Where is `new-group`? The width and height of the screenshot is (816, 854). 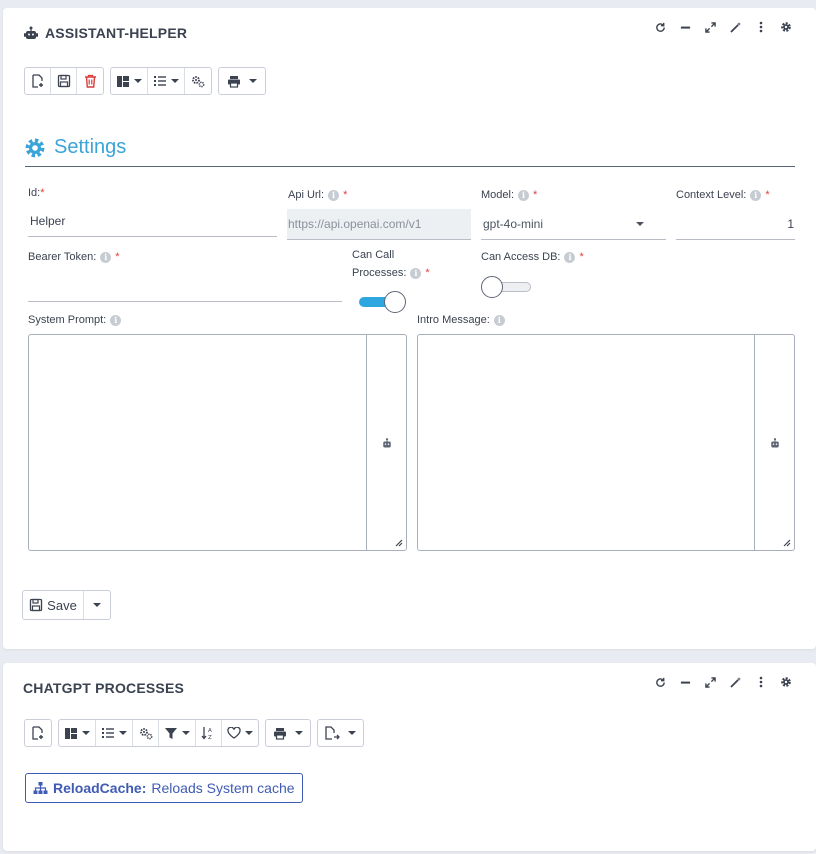 new-group is located at coordinates (38, 733).